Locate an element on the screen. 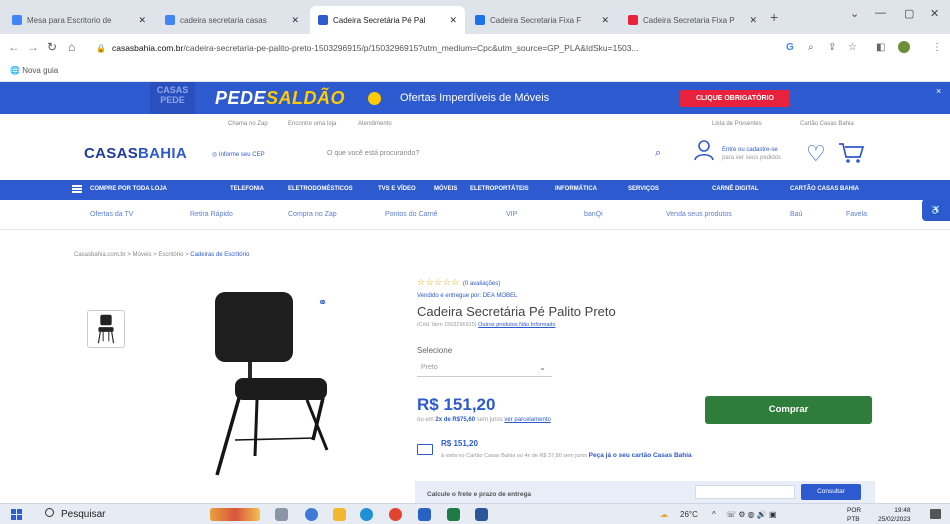 This screenshot has width=950, height=524. user-icon is located at coordinates (704, 150).